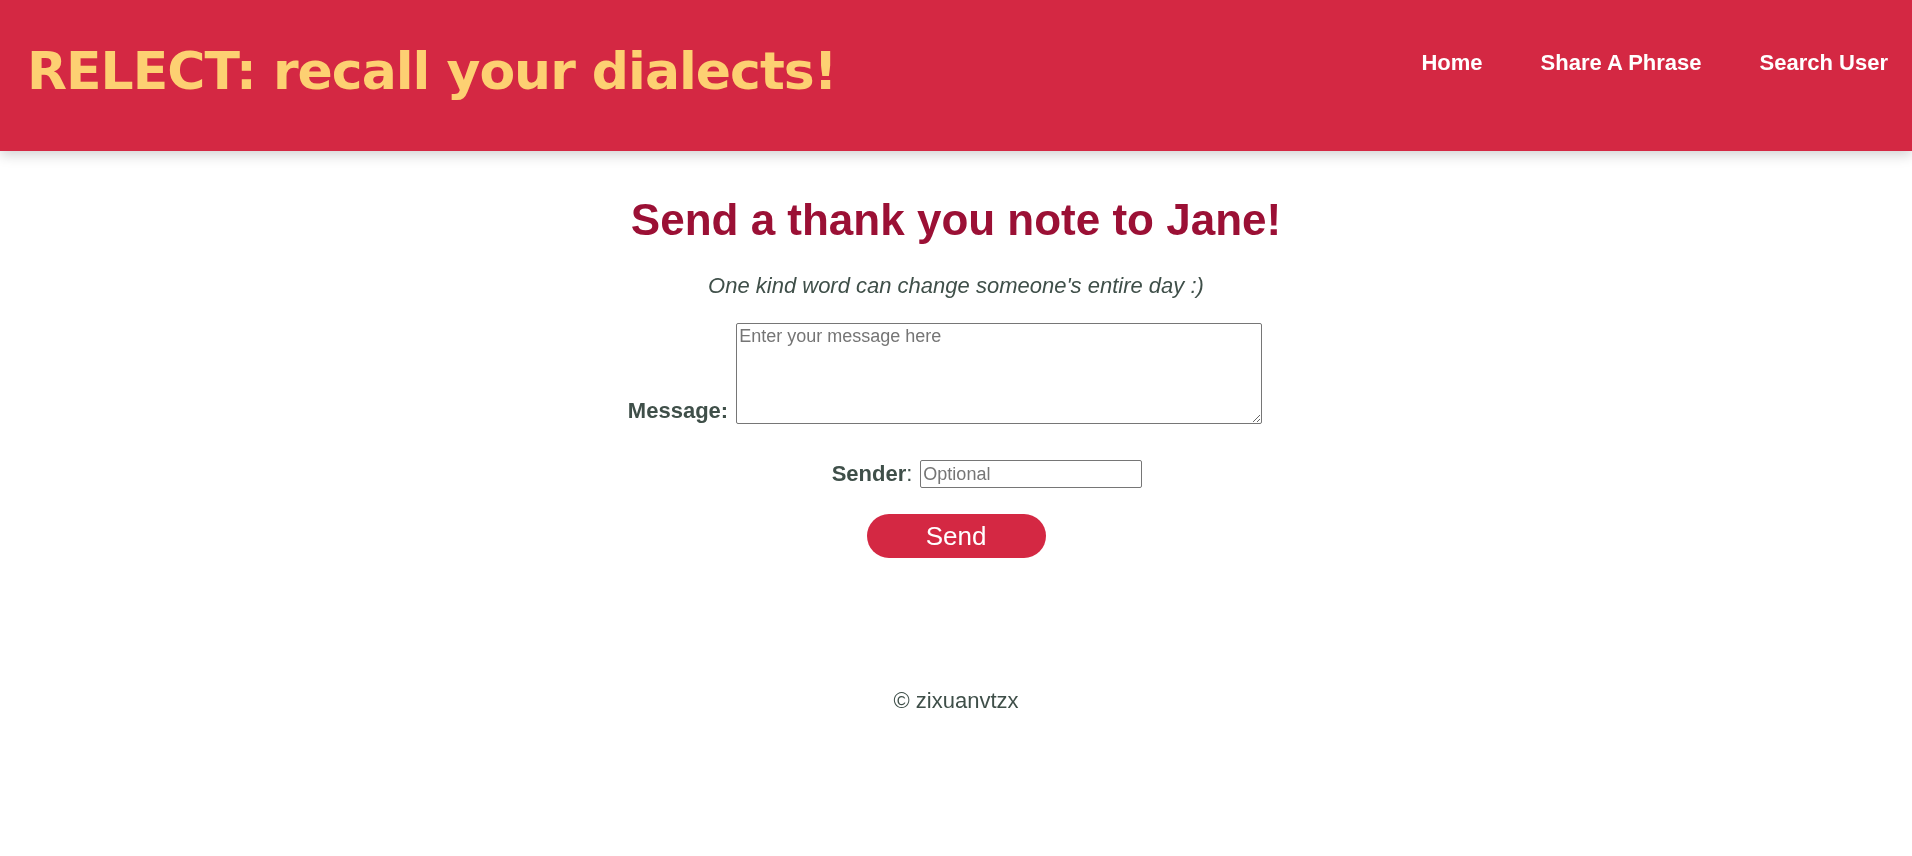  What do you see at coordinates (1621, 63) in the screenshot?
I see `nav-link: Share A Phrase` at bounding box center [1621, 63].